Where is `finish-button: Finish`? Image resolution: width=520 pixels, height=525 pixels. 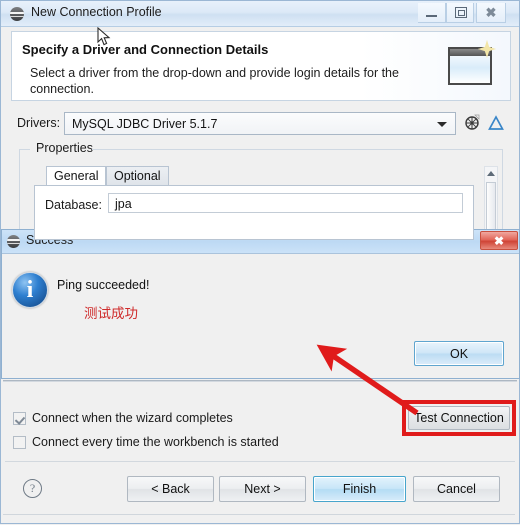
finish-button: Finish is located at coordinates (359, 489).